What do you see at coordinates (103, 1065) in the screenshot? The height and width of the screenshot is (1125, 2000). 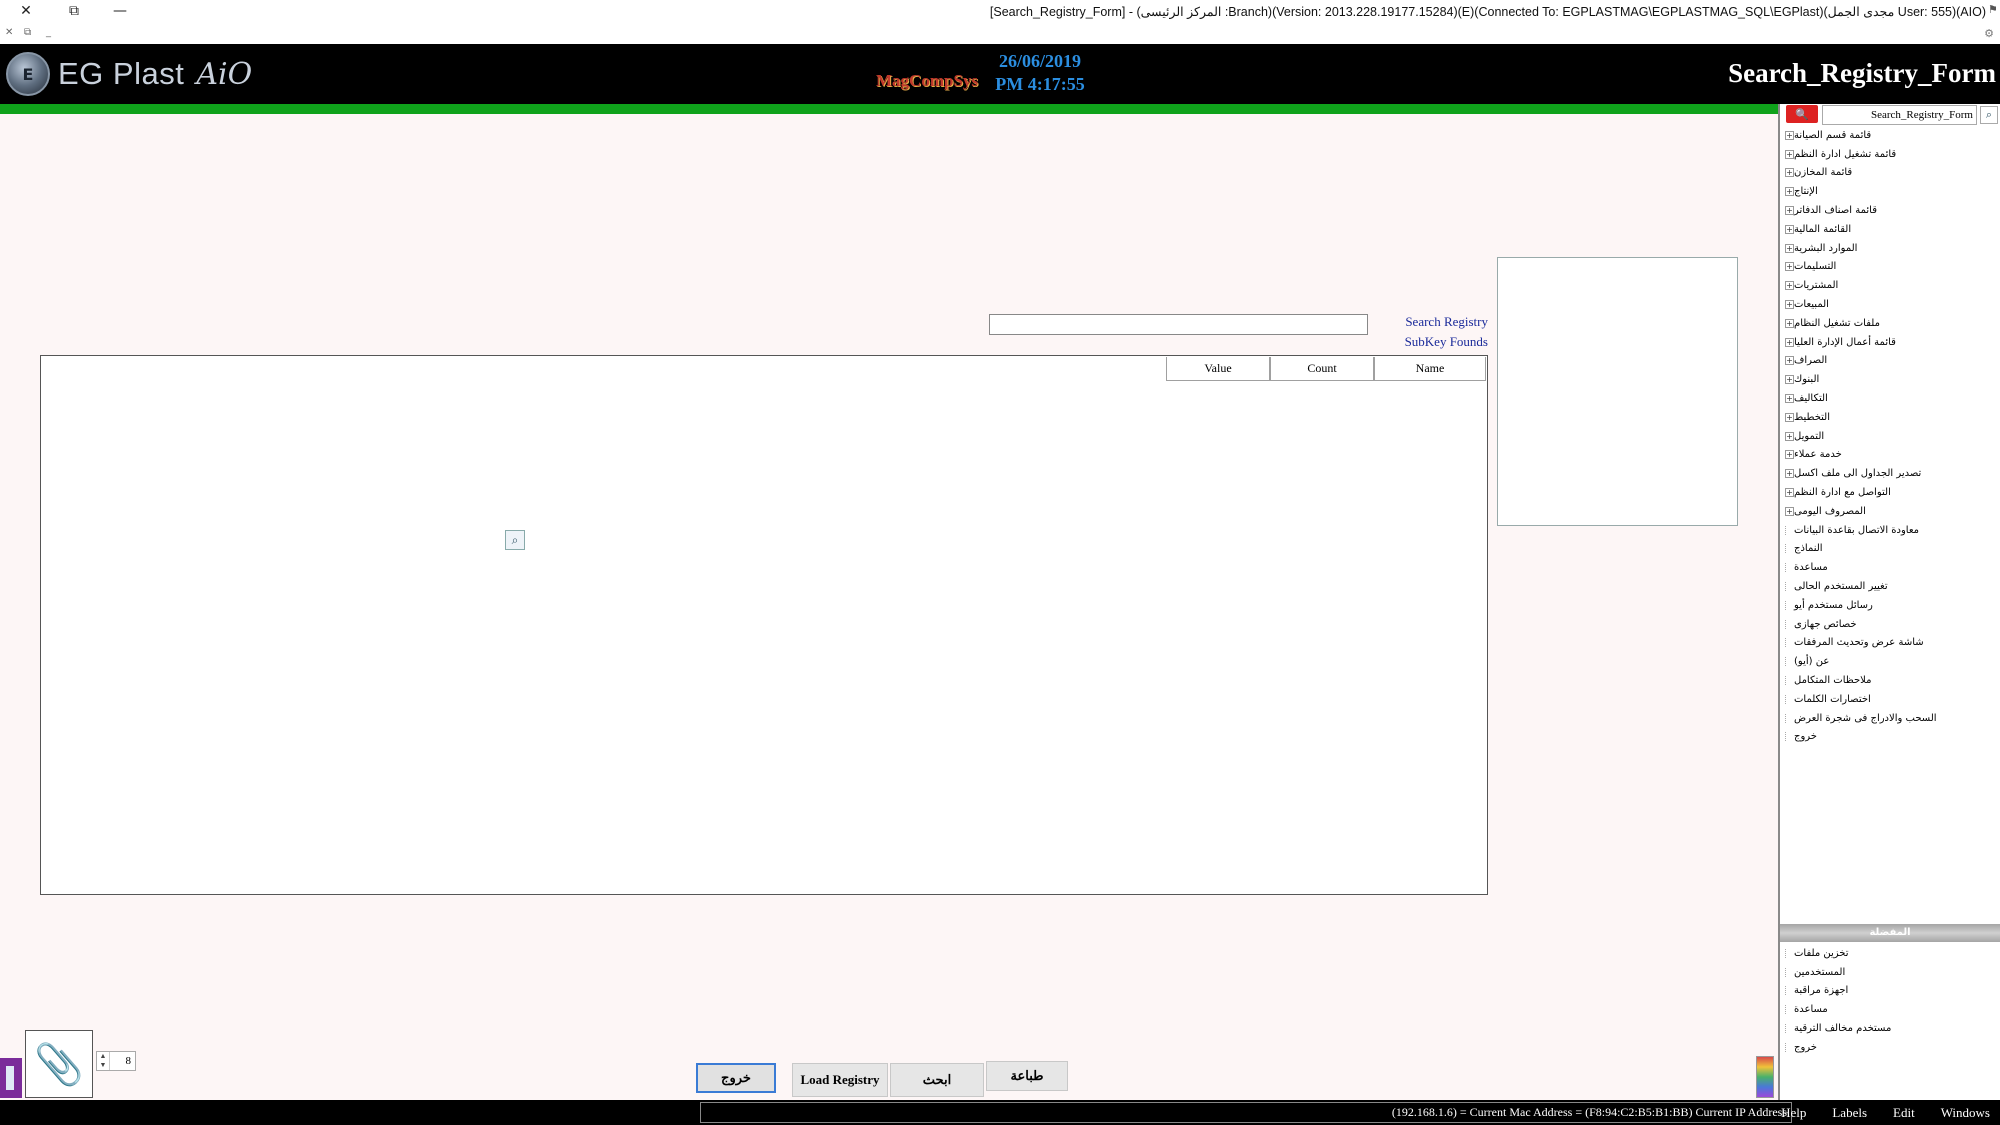 I see `chevron-down-icon: ▼` at bounding box center [103, 1065].